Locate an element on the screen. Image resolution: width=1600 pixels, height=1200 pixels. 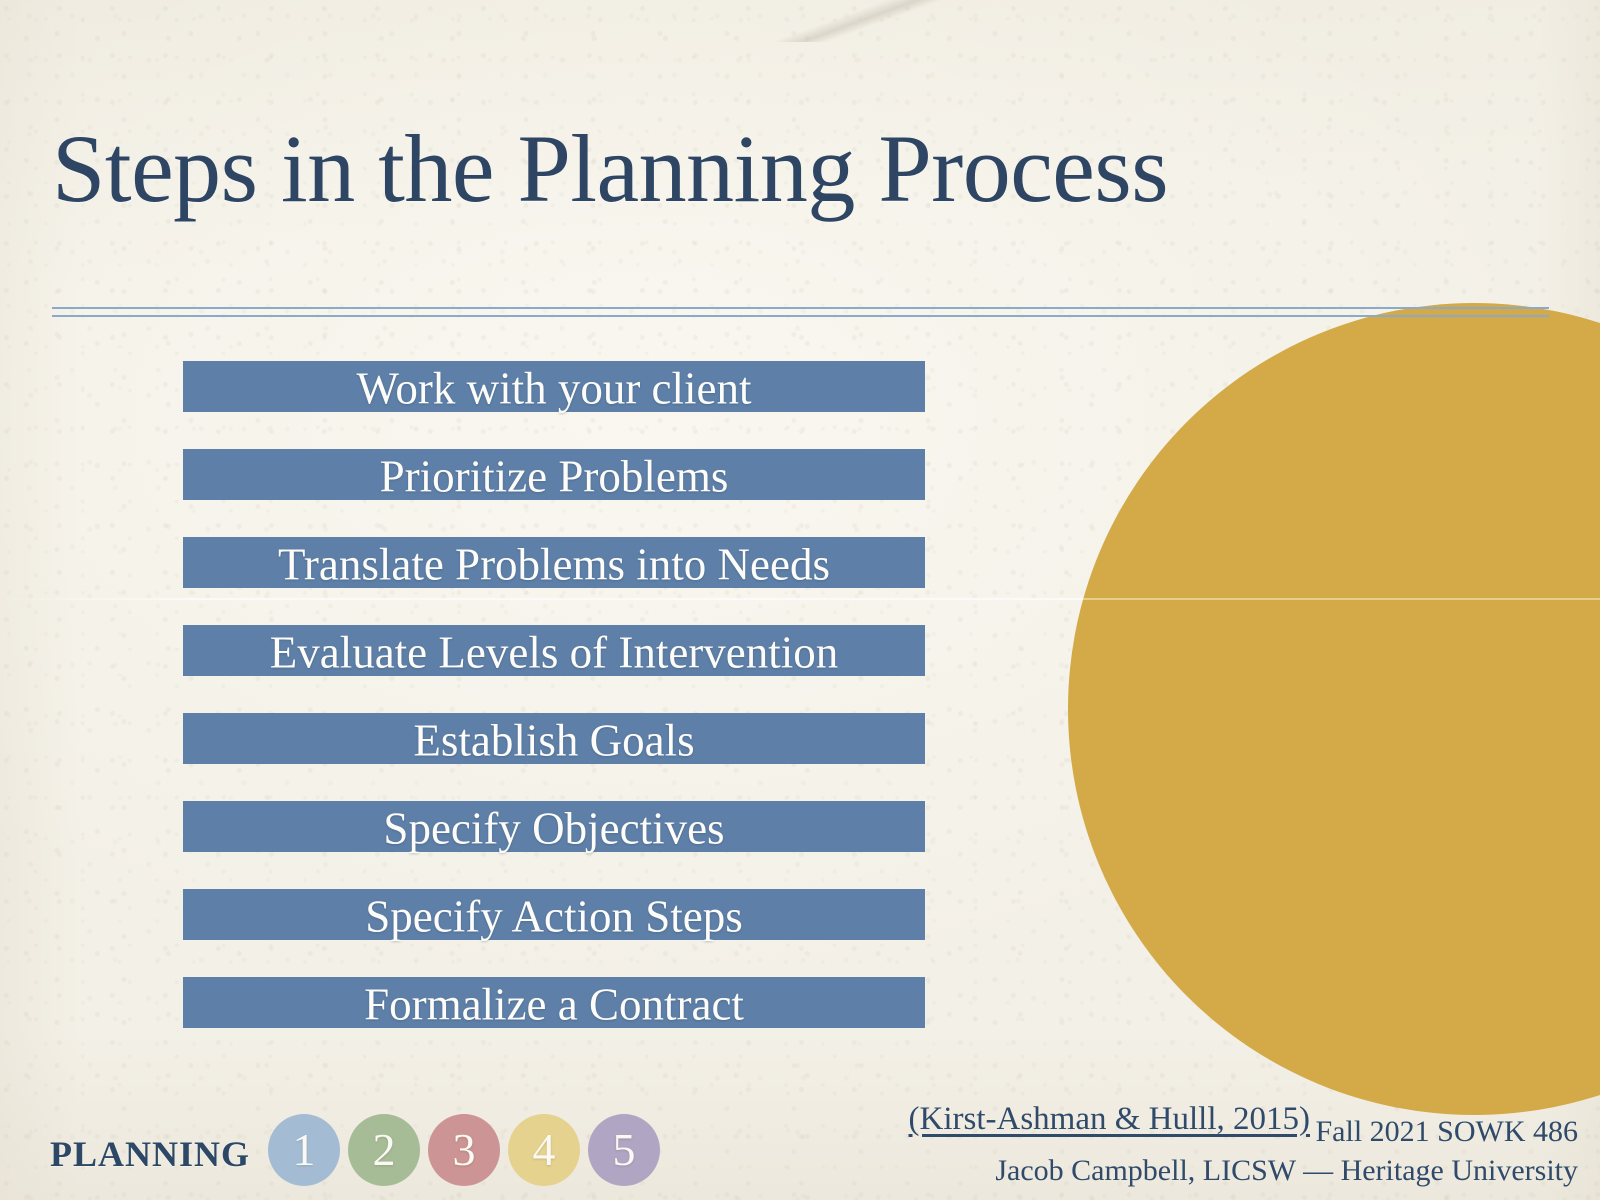
step-label: Evaluate Levels of Intervention is located at coordinates (554, 651).